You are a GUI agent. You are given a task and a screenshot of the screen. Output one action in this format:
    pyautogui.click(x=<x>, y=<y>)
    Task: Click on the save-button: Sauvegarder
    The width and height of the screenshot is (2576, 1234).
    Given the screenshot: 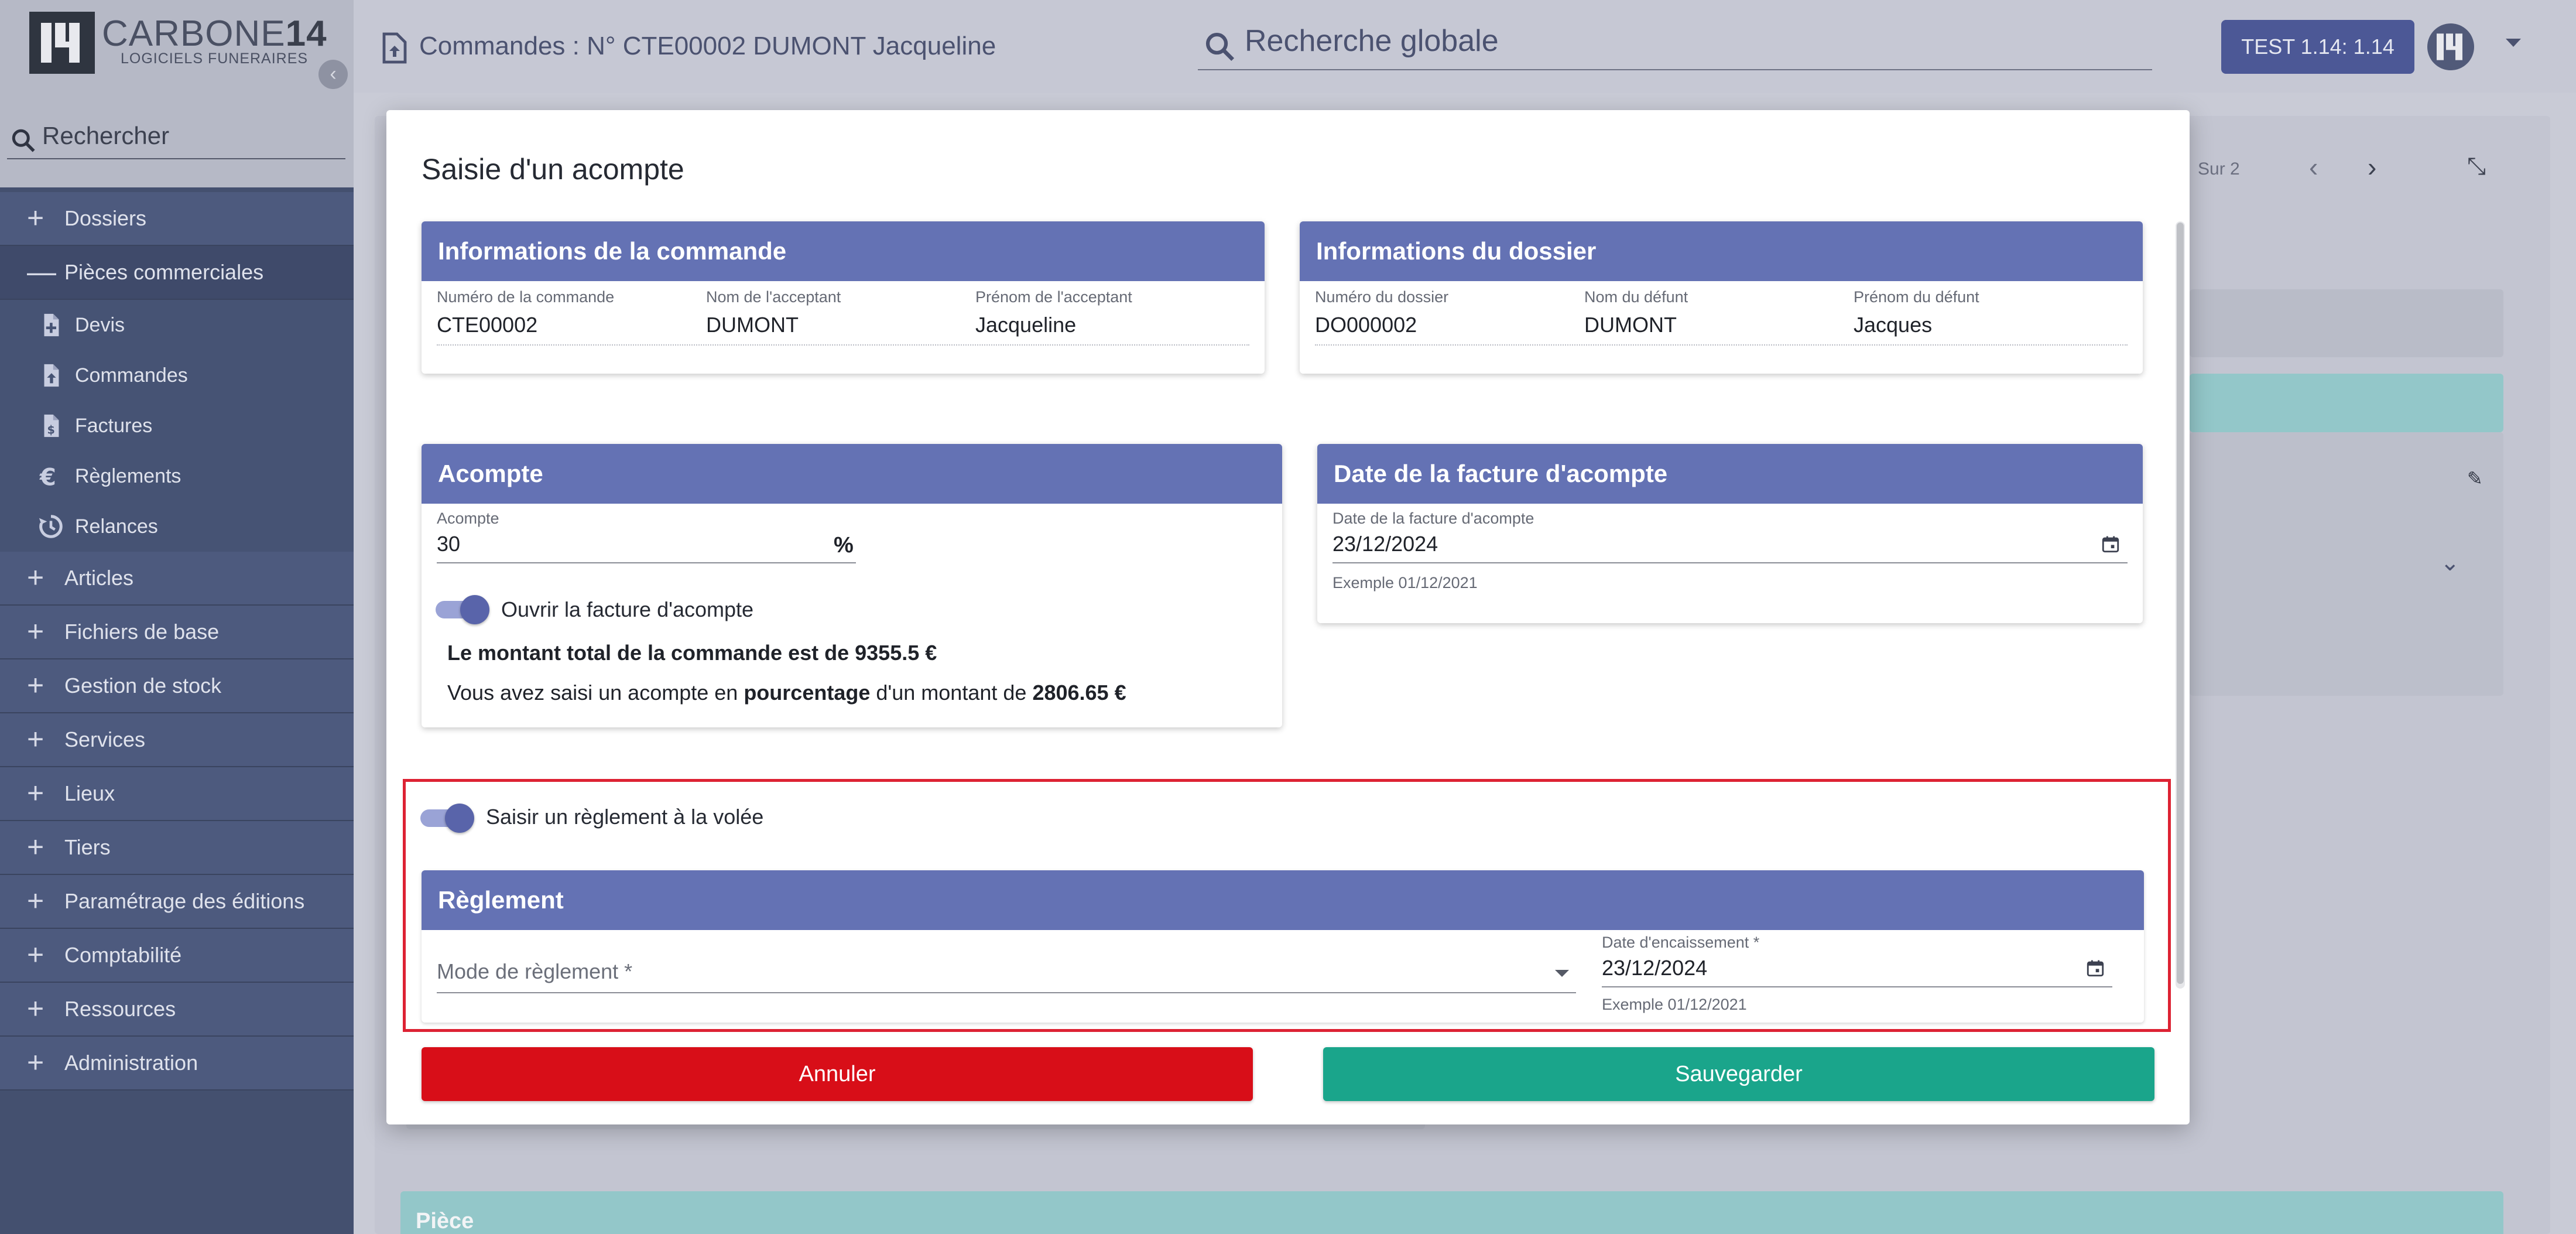 What is the action you would take?
    pyautogui.click(x=1738, y=1074)
    